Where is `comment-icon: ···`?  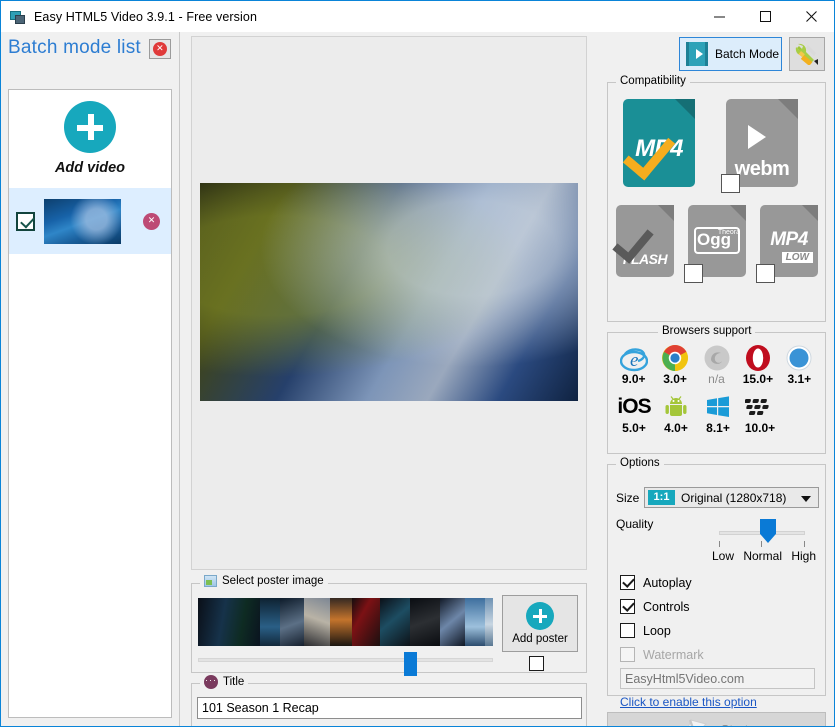
comment-icon: ··· is located at coordinates (211, 682).